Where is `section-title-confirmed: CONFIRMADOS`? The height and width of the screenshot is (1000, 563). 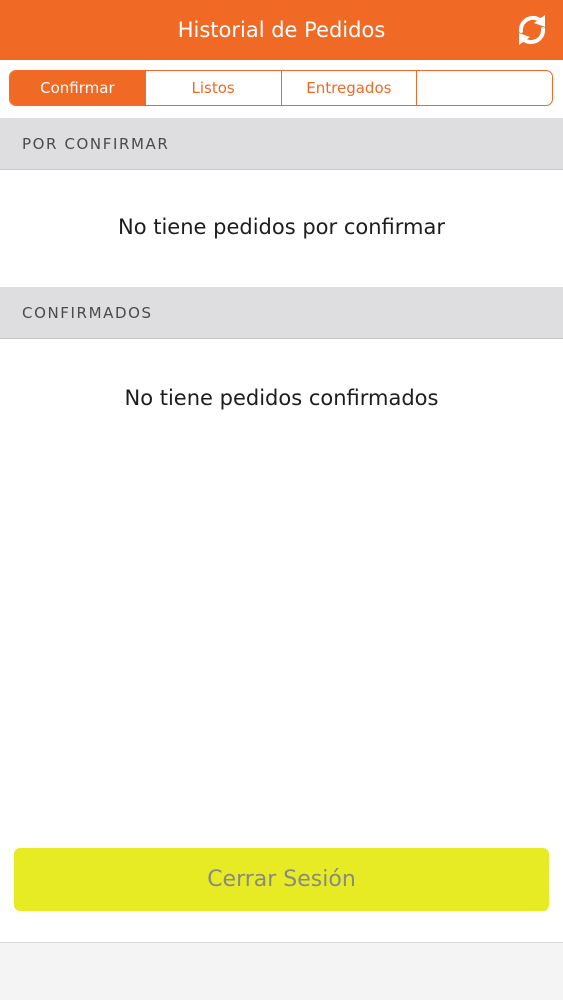 section-title-confirmed: CONFIRMADOS is located at coordinates (87, 313).